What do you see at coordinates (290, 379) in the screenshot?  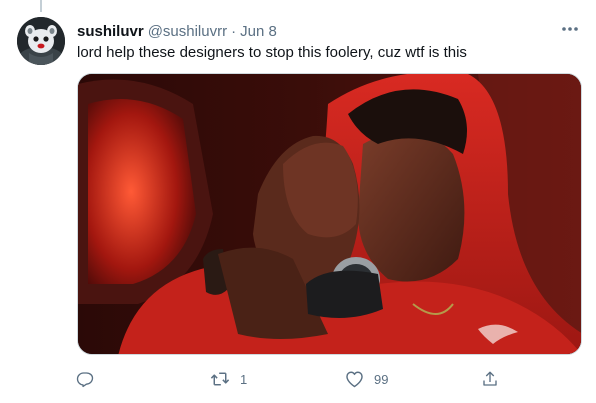 I see `tweet-actions-bar: 1 99` at bounding box center [290, 379].